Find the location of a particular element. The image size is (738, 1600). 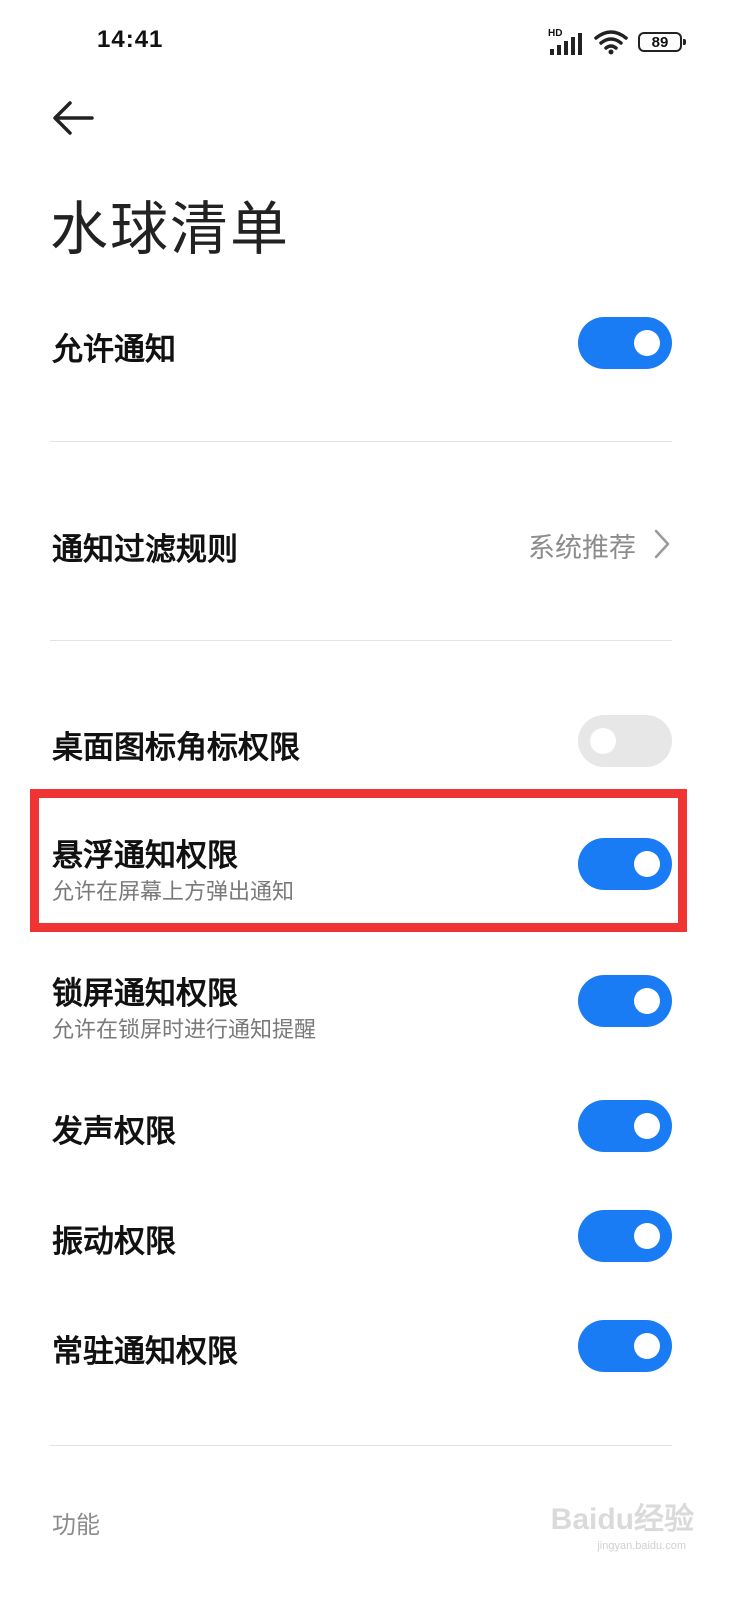

filter-rule-value: 系统推荐 is located at coordinates (582, 548).